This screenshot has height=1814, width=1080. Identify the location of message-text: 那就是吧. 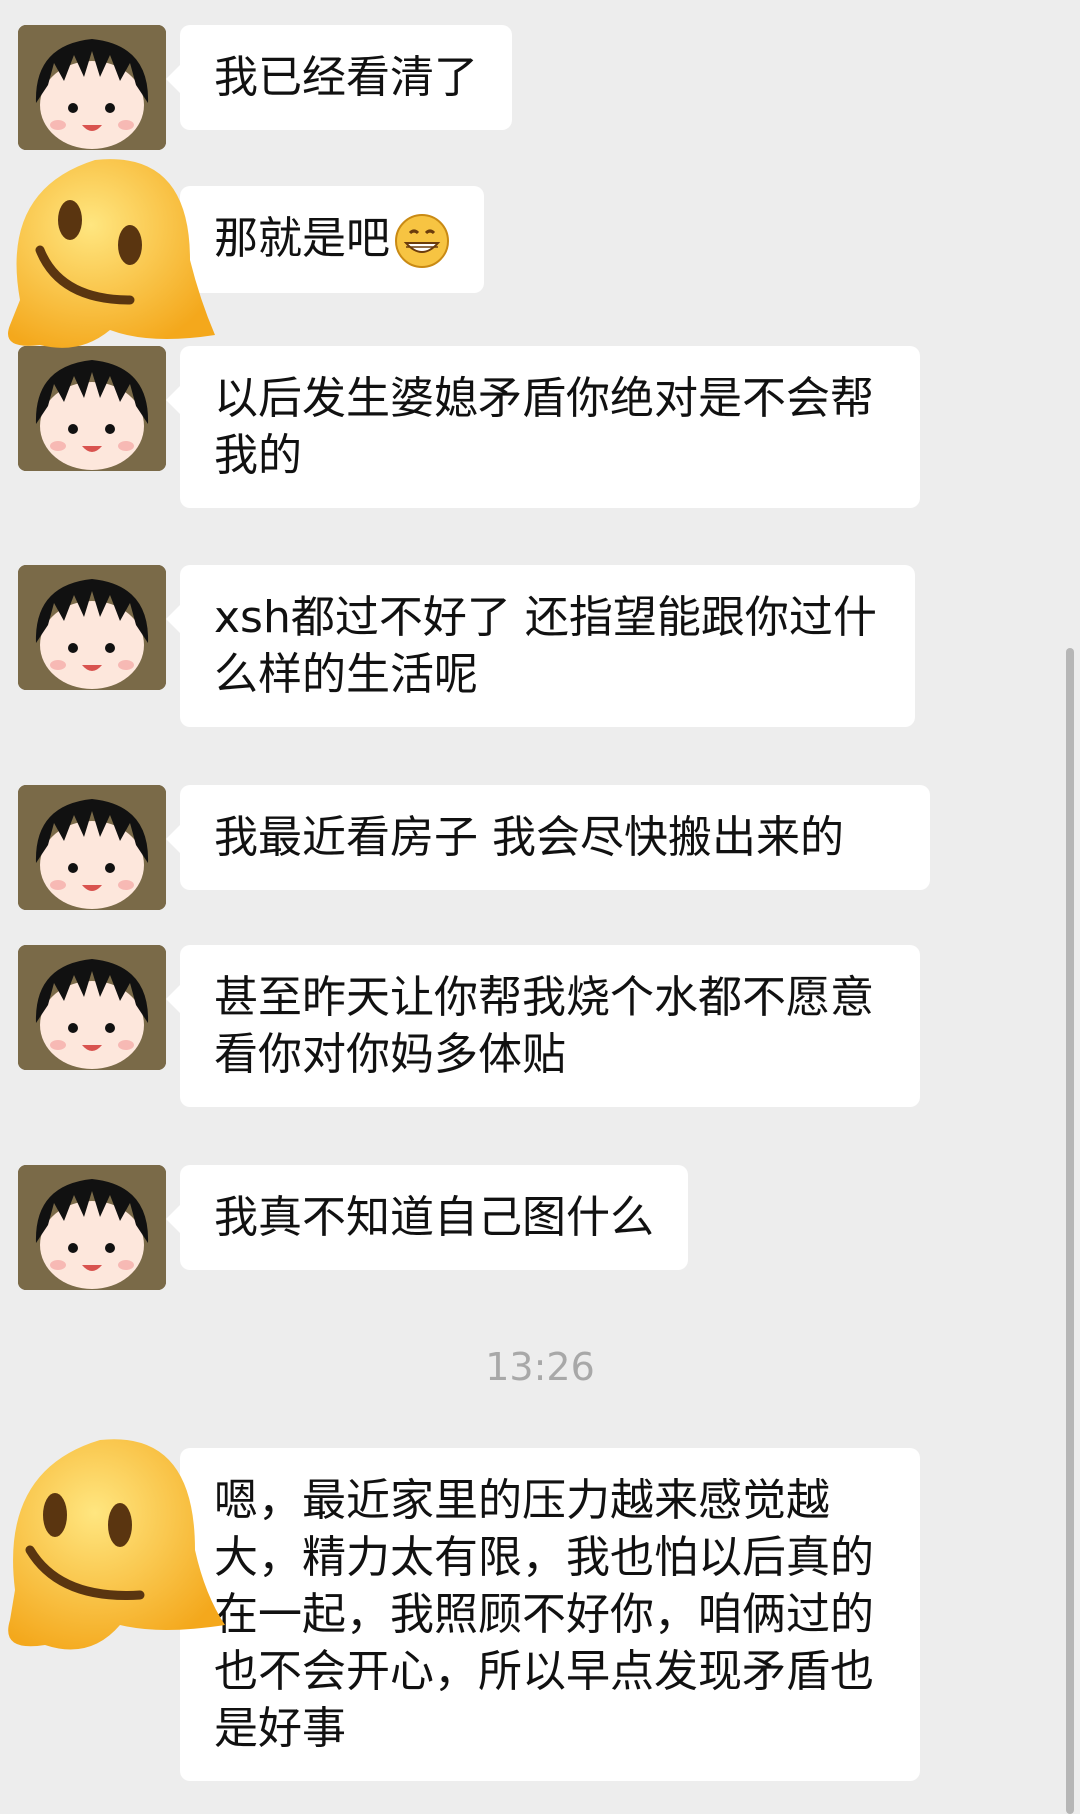
(302, 238).